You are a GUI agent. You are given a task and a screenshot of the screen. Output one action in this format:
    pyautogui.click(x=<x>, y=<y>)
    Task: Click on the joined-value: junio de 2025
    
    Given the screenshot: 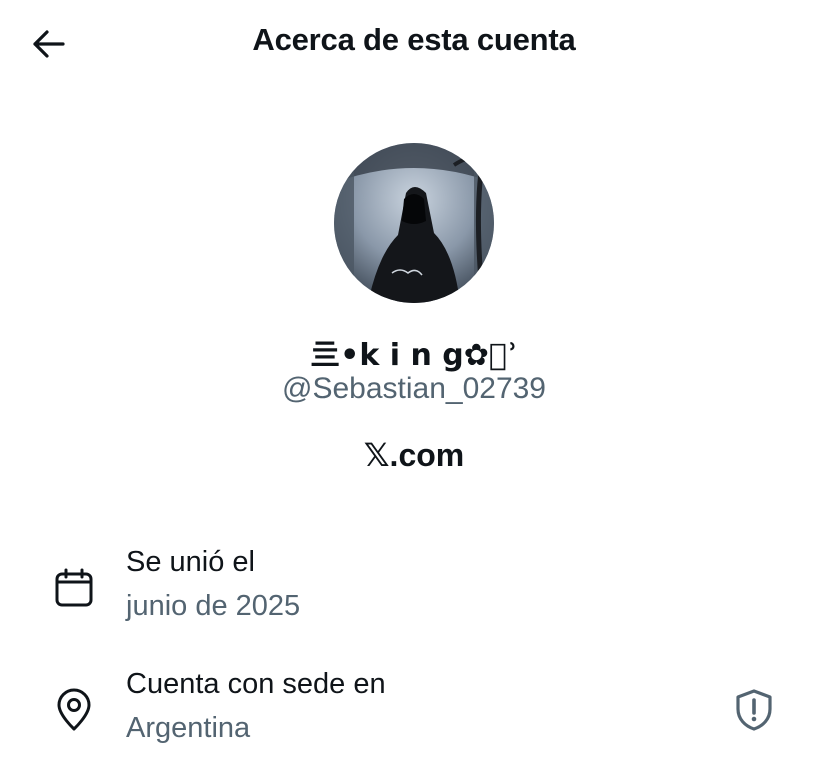 What is the action you would take?
    pyautogui.click(x=213, y=606)
    